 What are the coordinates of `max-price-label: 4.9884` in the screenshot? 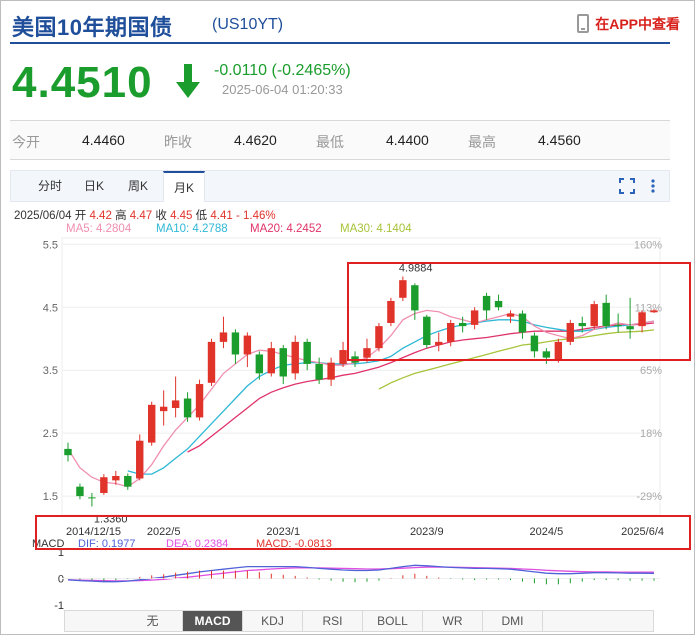 It's located at (416, 268).